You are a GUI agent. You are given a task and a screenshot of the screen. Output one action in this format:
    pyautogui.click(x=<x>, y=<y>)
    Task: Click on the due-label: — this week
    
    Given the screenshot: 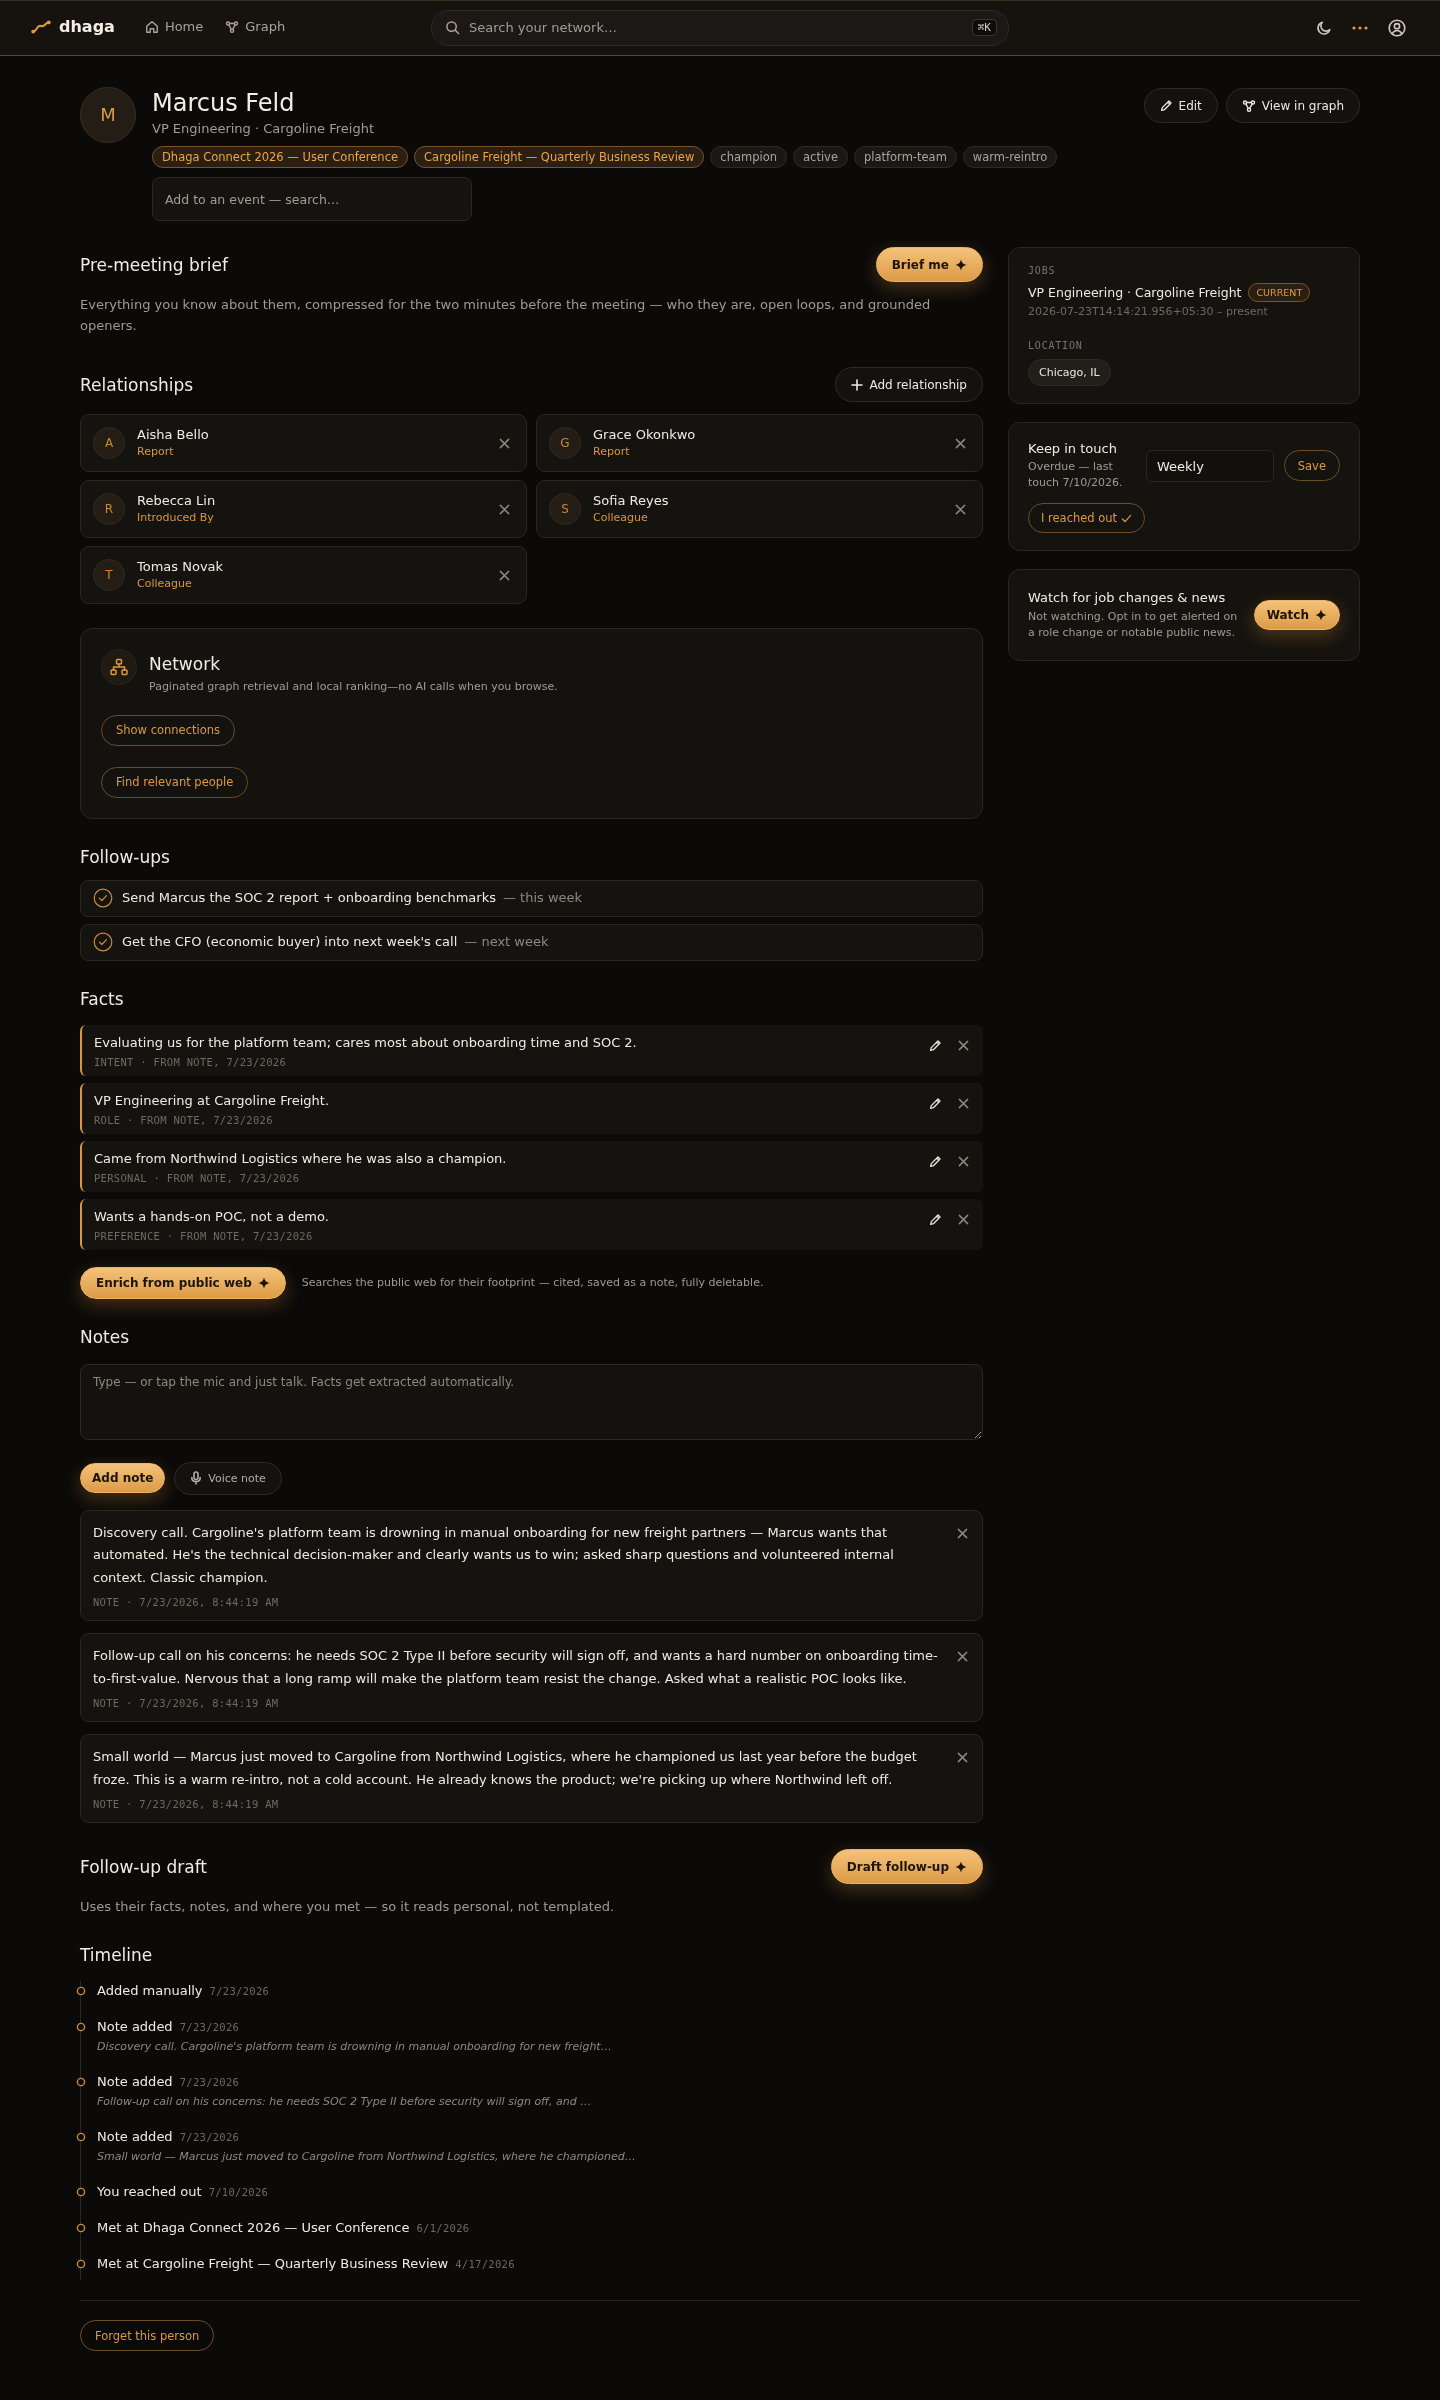 What is the action you would take?
    pyautogui.click(x=542, y=898)
    